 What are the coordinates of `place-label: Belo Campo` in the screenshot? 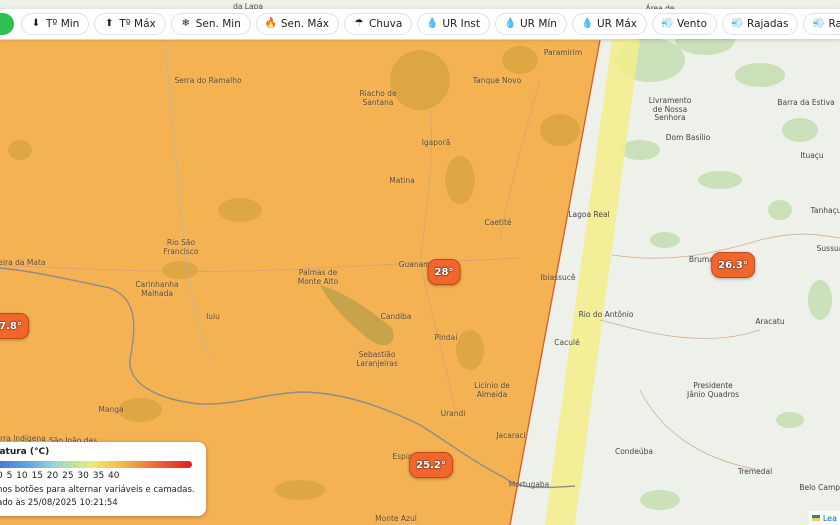 It's located at (819, 487).